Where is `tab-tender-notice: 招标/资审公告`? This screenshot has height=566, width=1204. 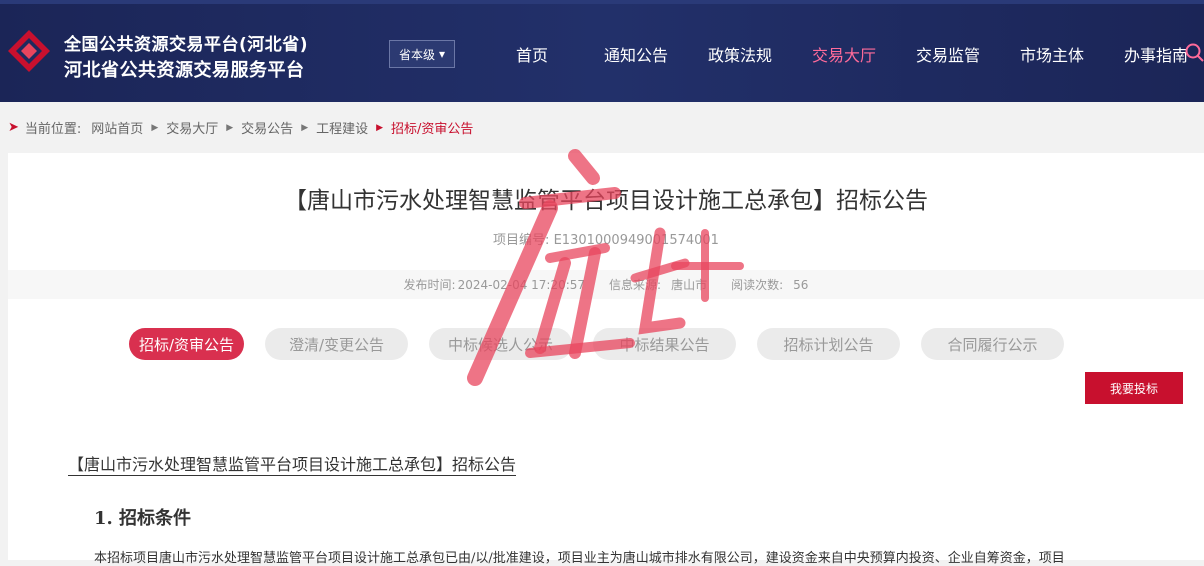 tab-tender-notice: 招标/资审公告 is located at coordinates (186, 344).